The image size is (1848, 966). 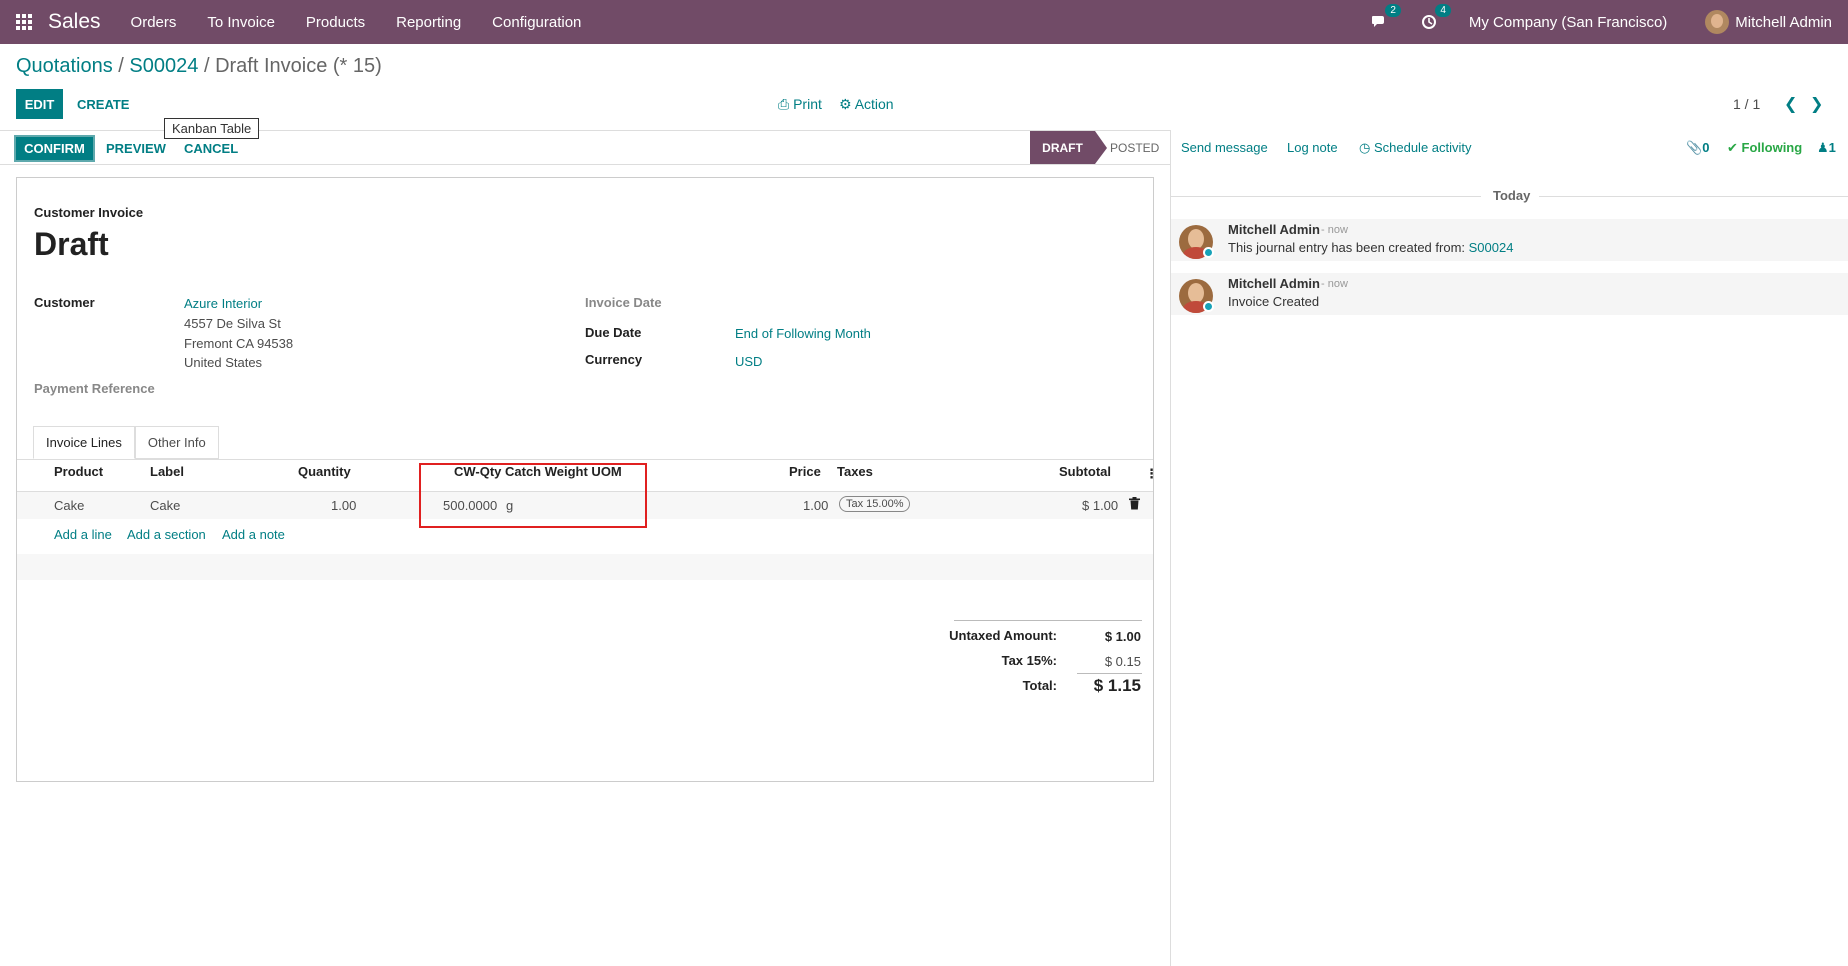 What do you see at coordinates (167, 471) in the screenshot?
I see `column-header-label: Label` at bounding box center [167, 471].